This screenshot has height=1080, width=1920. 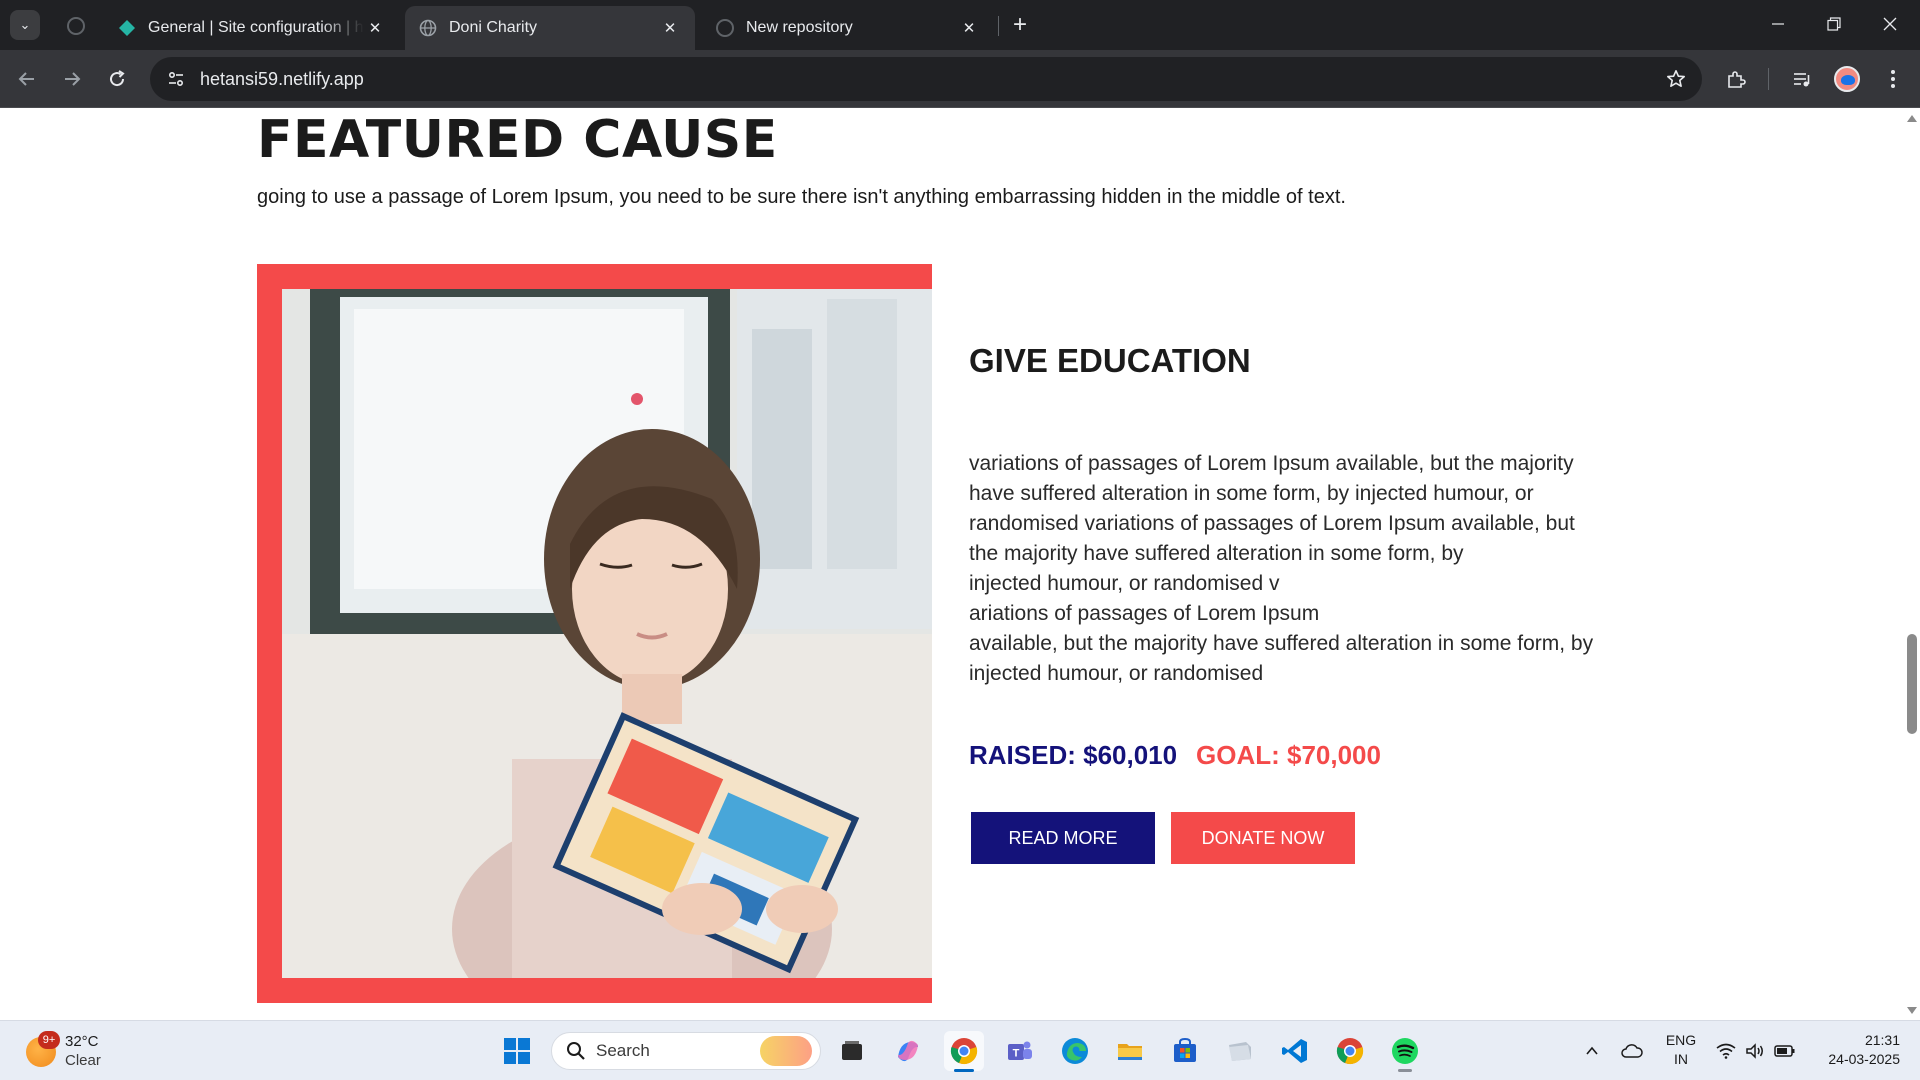 What do you see at coordinates (1020, 26) in the screenshot?
I see `new-tab-button: +` at bounding box center [1020, 26].